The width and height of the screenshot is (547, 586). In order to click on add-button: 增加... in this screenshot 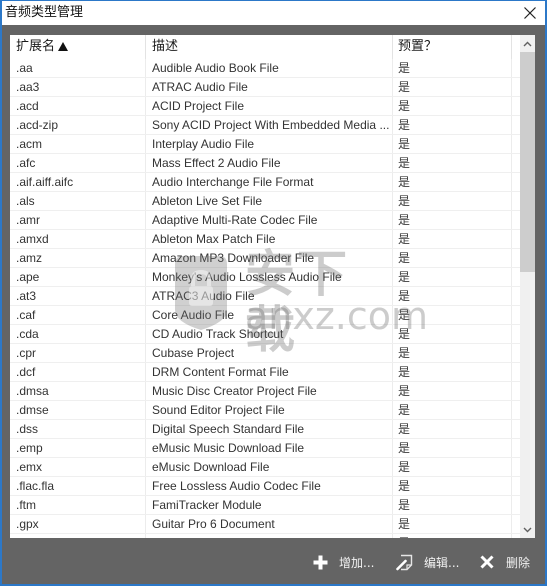, I will do `click(343, 562)`.